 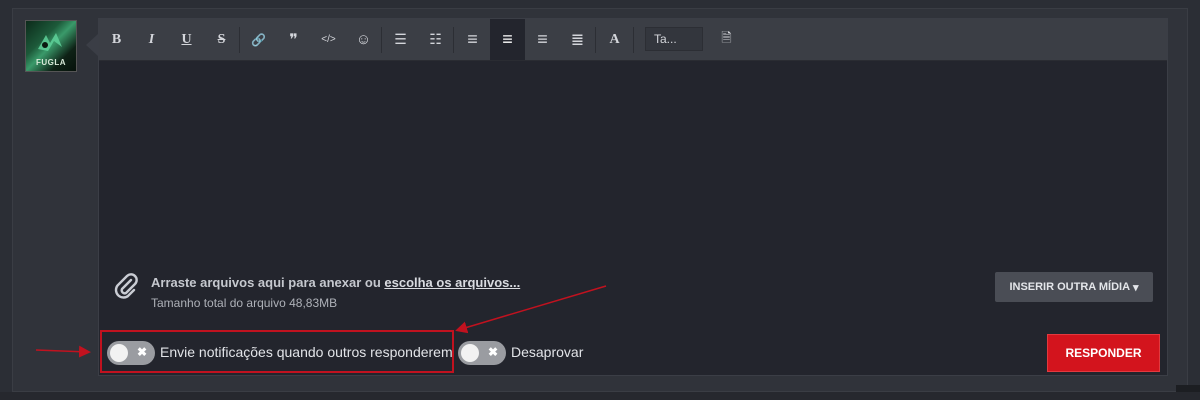 I want to click on template-icon: 🗎, so click(x=726, y=37).